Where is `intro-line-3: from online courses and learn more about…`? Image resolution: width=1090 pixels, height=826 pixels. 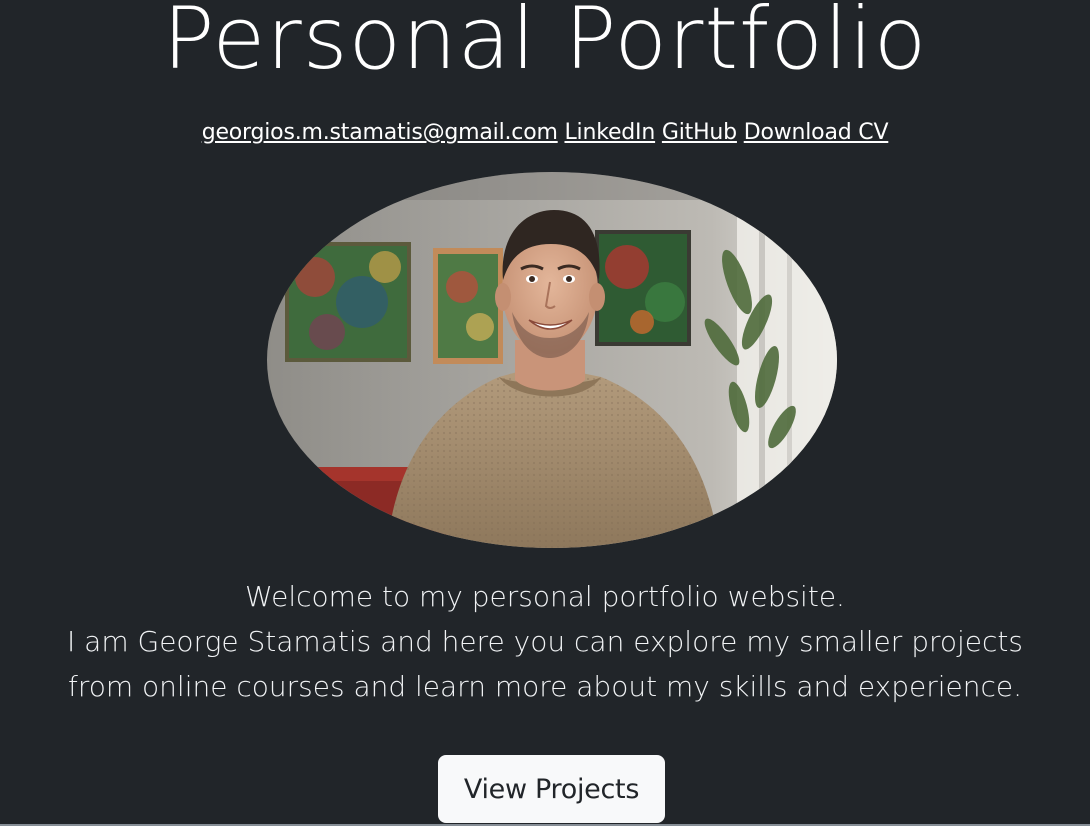
intro-line-3: from online courses and learn more about… is located at coordinates (545, 686).